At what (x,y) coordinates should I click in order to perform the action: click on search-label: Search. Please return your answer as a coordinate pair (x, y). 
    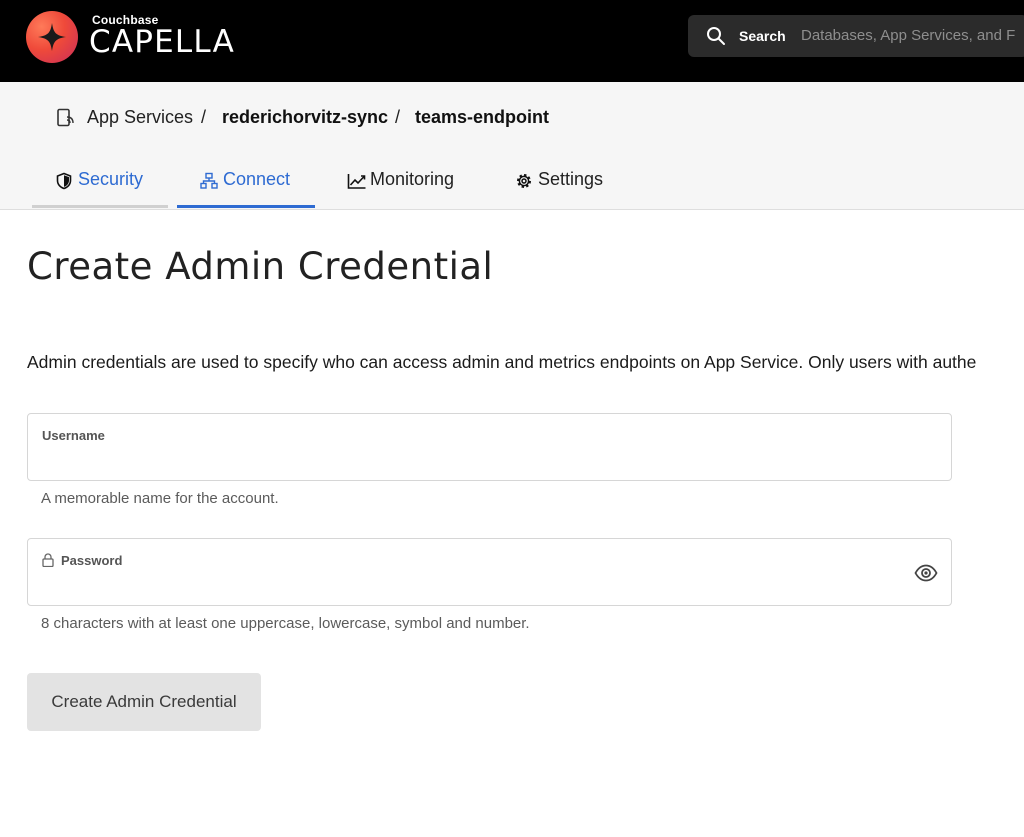
    Looking at the image, I should click on (762, 36).